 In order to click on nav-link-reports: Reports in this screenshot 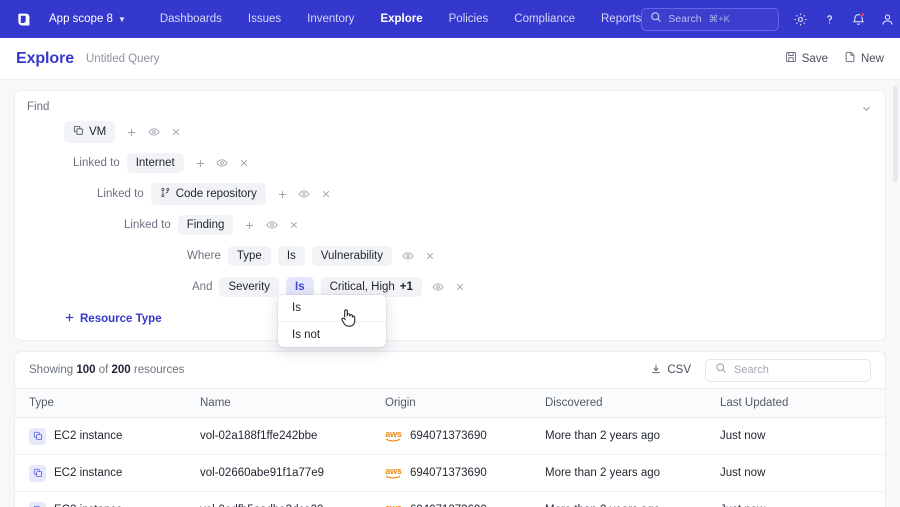, I will do `click(621, 19)`.